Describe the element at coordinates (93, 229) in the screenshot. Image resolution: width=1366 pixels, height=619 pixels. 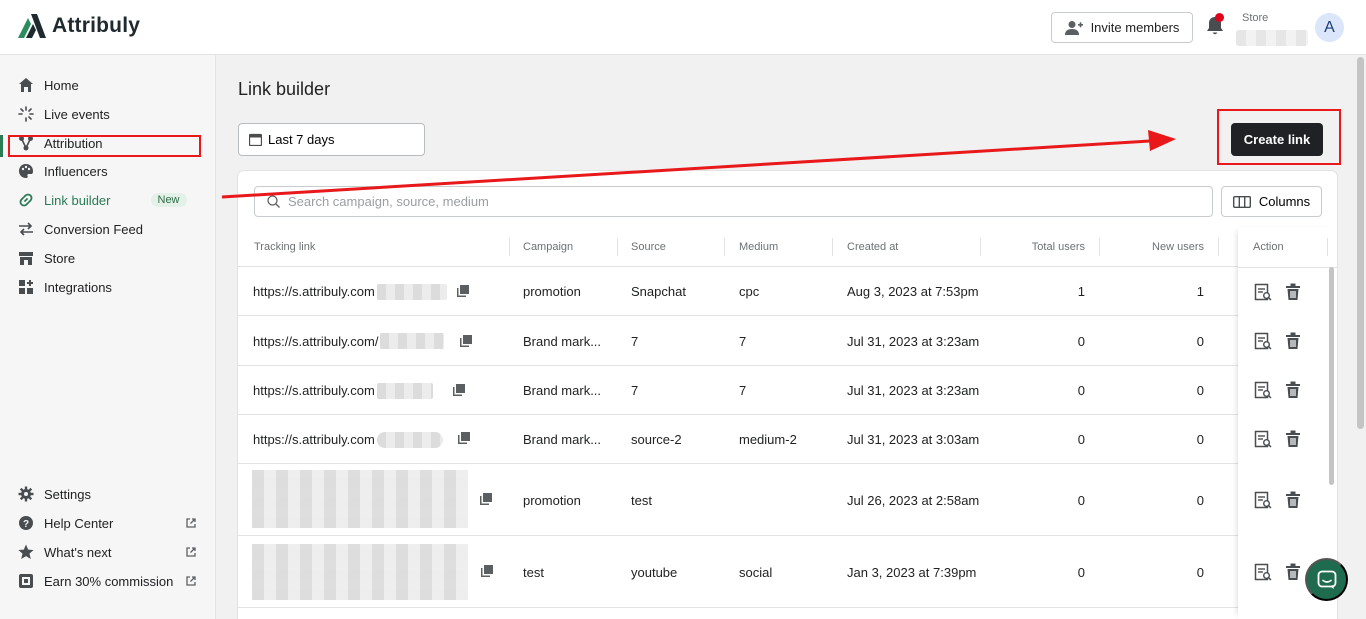
I see `sidebar-item-label: Conversion Feed` at that location.